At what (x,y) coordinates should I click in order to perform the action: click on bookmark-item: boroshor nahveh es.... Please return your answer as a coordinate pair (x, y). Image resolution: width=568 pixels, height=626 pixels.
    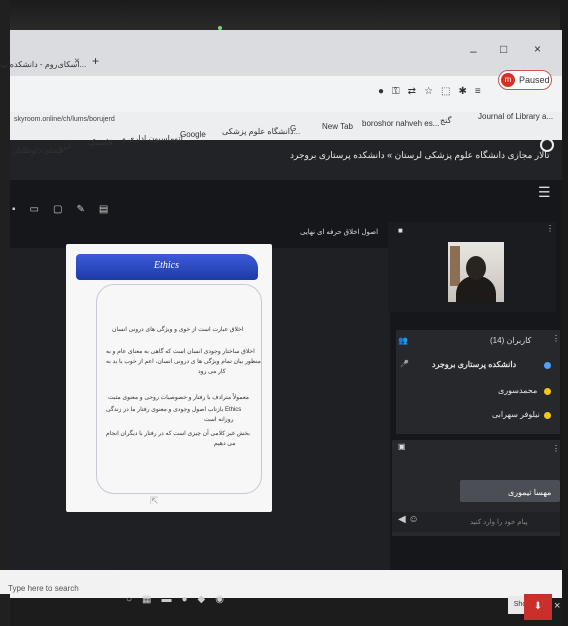
    Looking at the image, I should click on (400, 123).